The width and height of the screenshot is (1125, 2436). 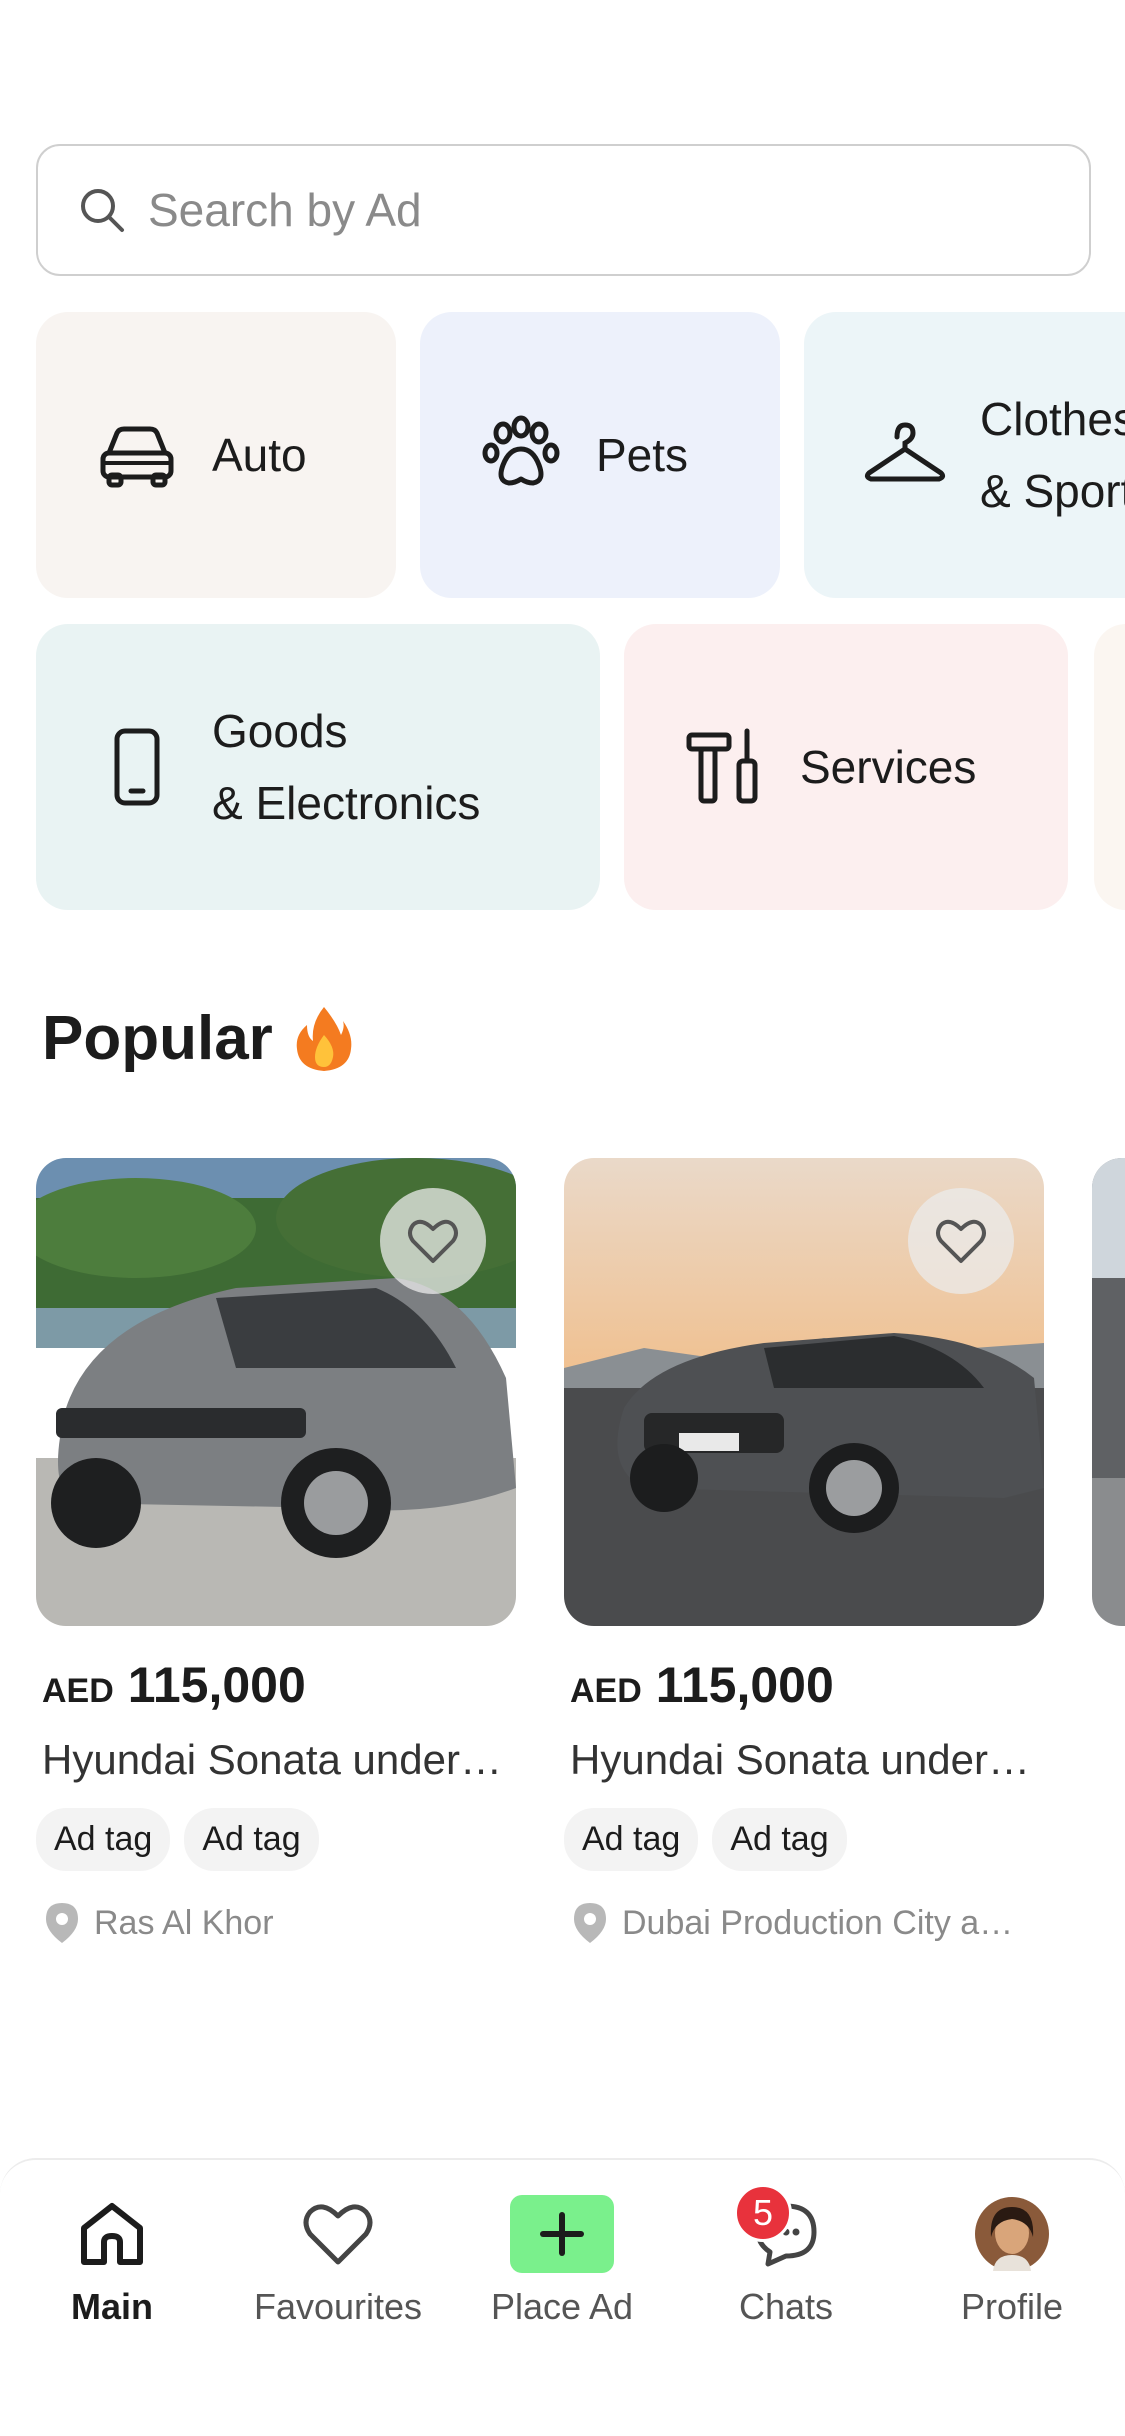 I want to click on category-label: Services, so click(x=888, y=767).